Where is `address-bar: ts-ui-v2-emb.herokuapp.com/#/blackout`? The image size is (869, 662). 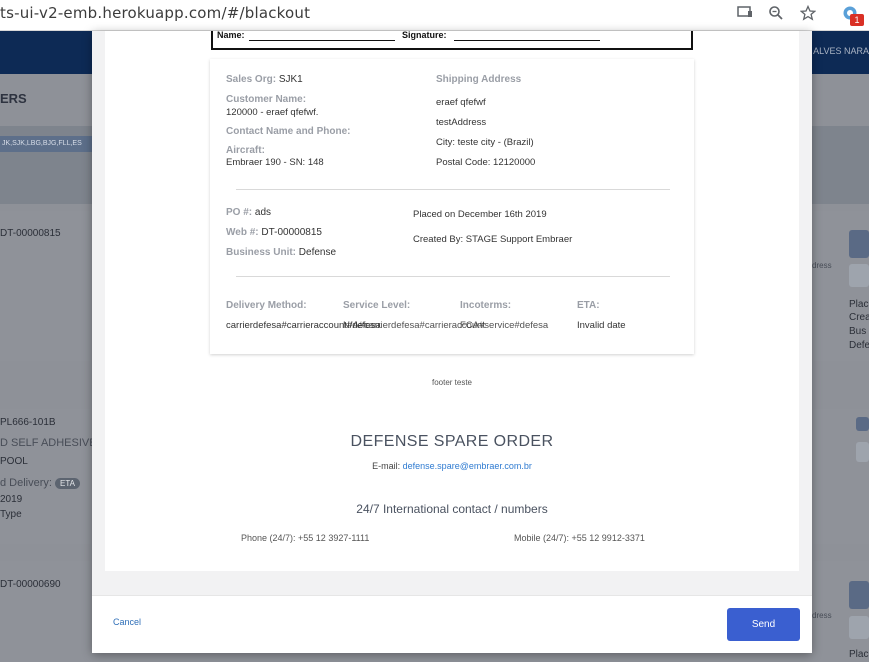
address-bar: ts-ui-v2-emb.herokuapp.com/#/blackout is located at coordinates (155, 13).